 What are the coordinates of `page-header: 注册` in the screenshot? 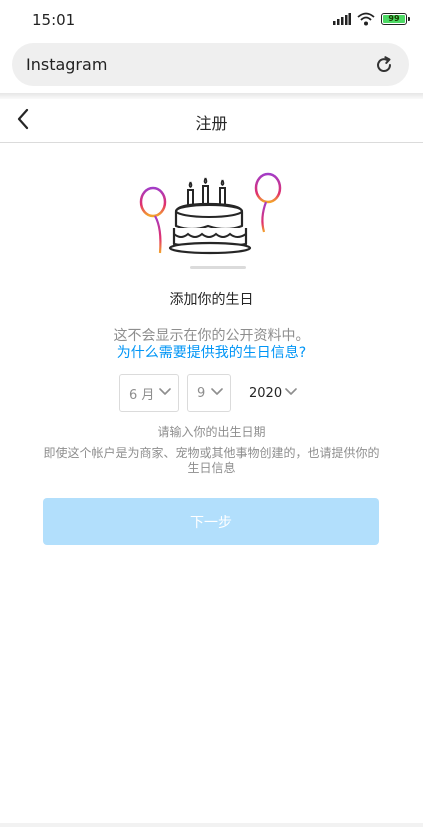 It's located at (211, 121).